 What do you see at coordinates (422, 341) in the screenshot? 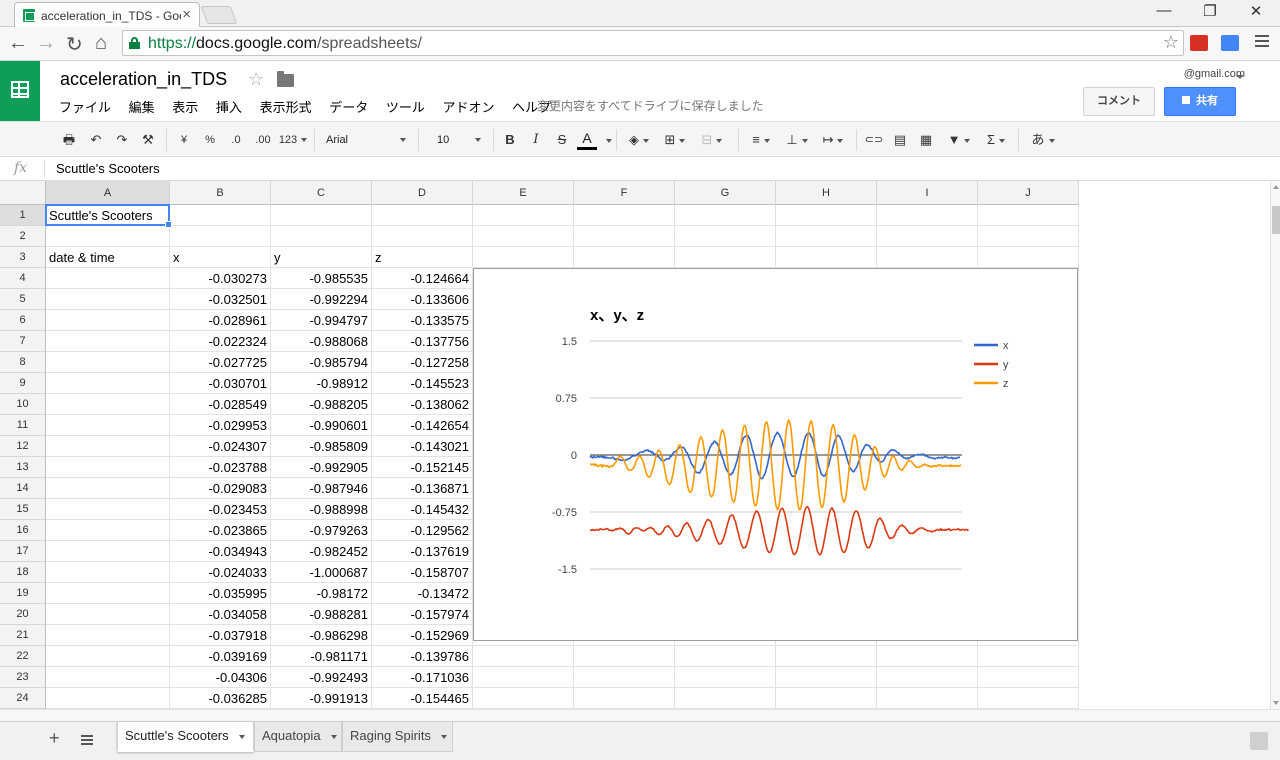
I see `cell-d7: -0.137756` at bounding box center [422, 341].